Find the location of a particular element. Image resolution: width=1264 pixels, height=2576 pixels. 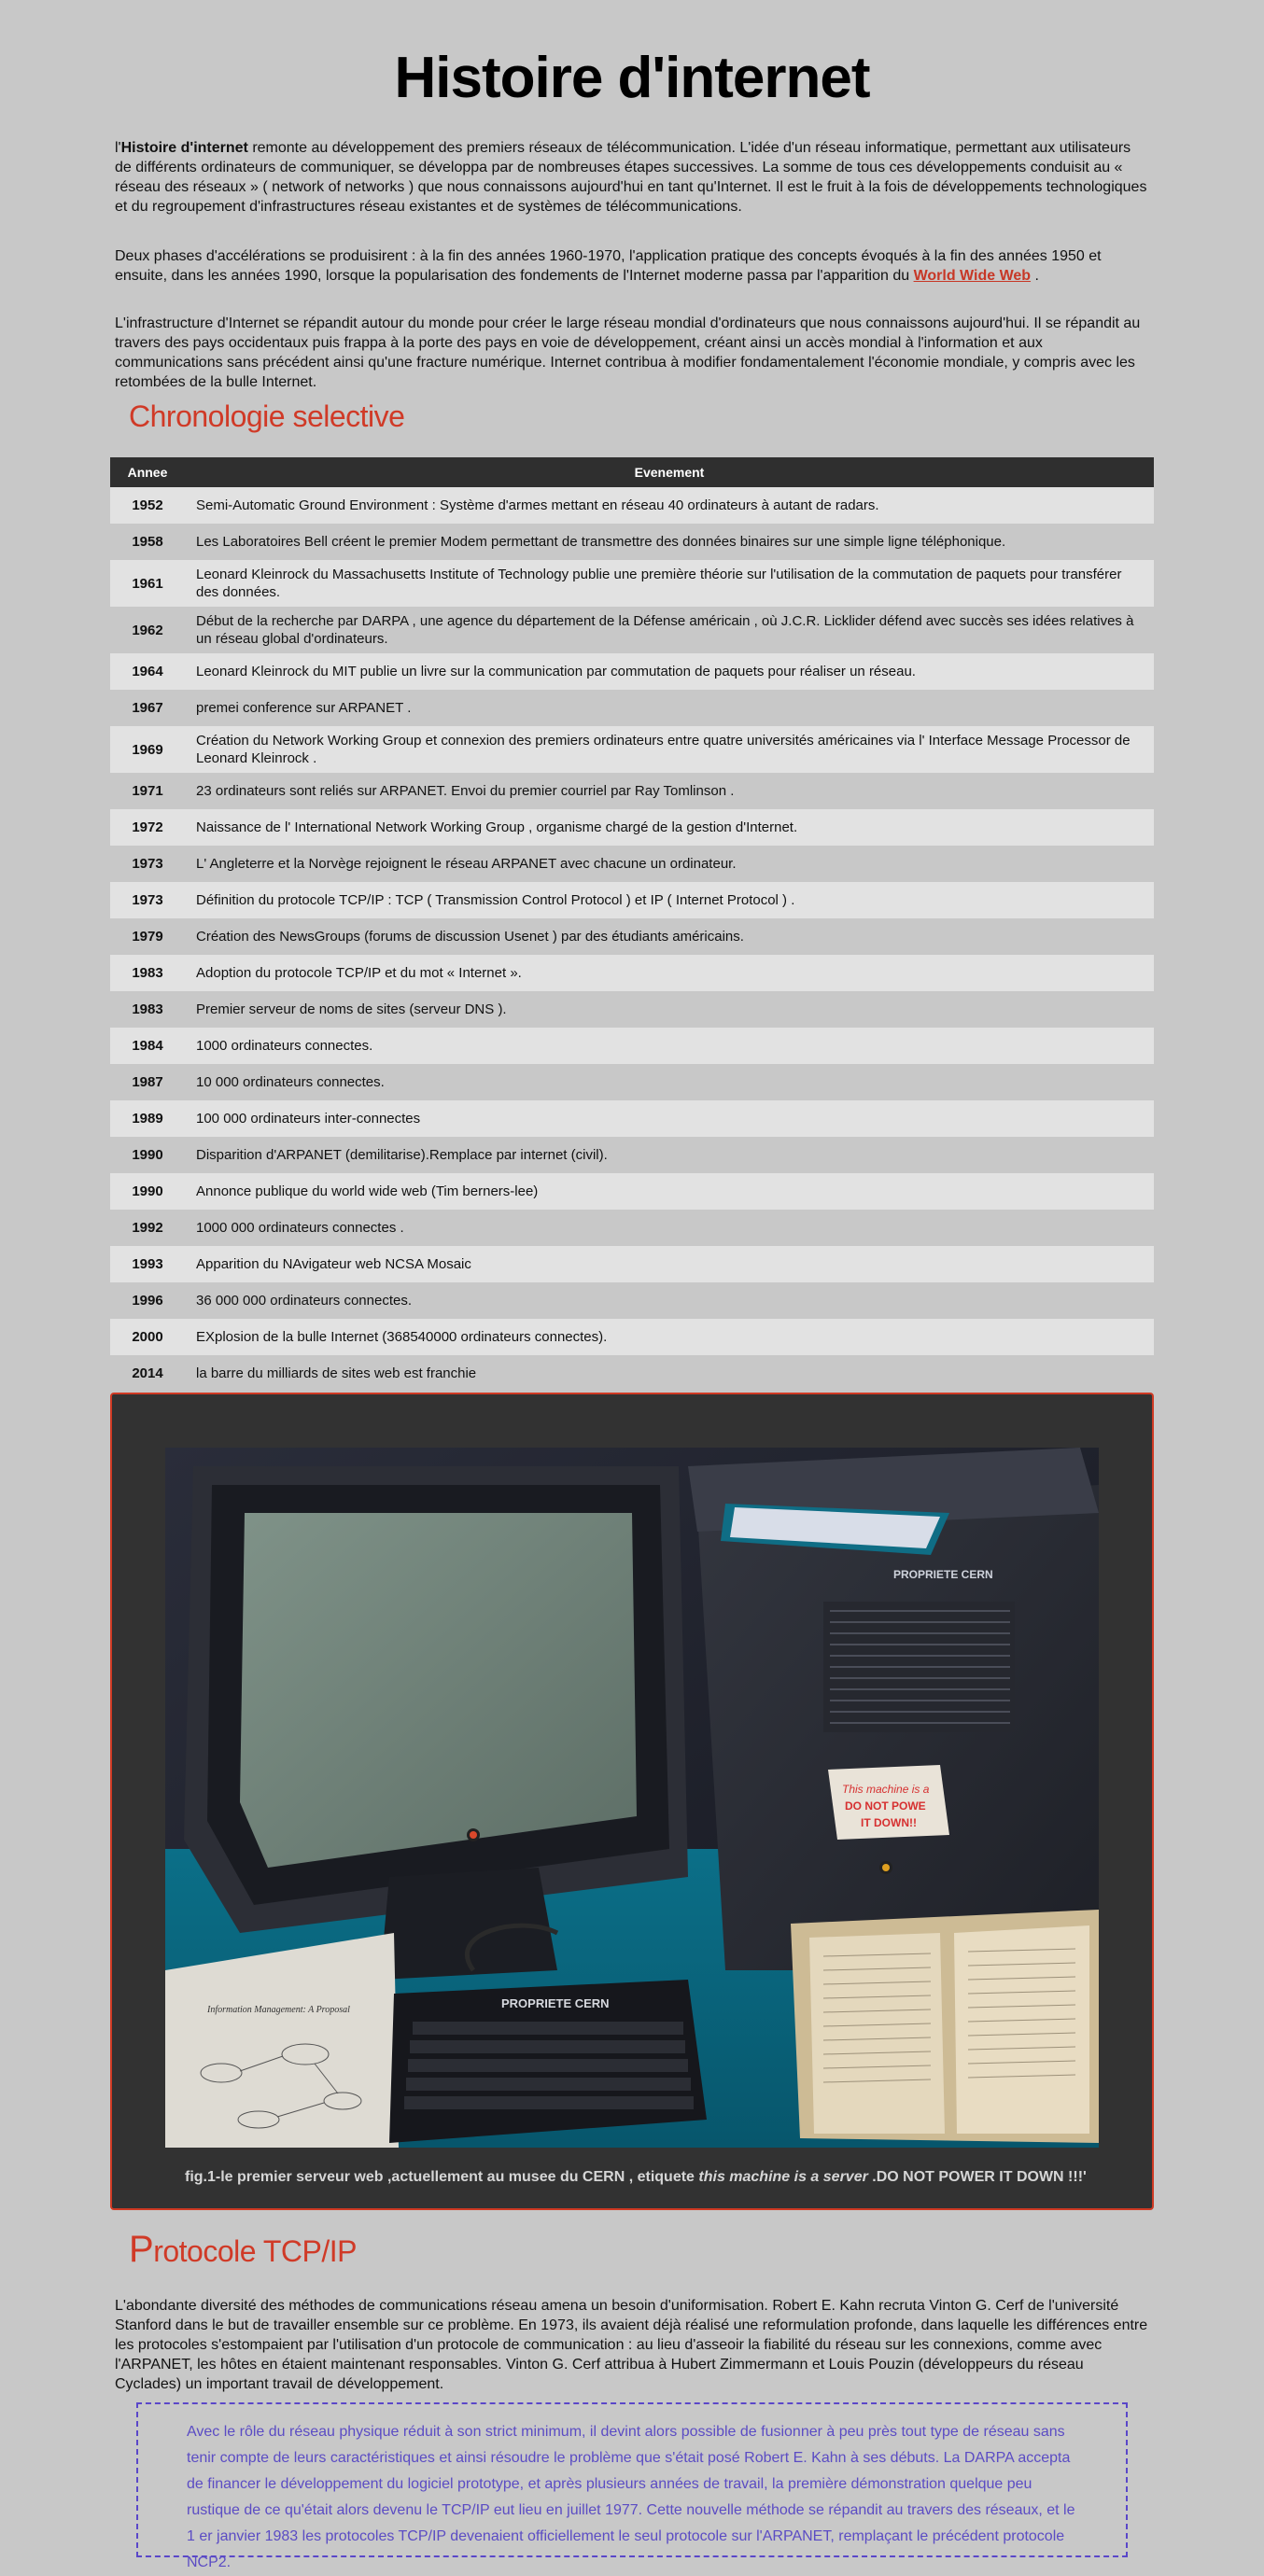

row-year: 1961 is located at coordinates (147, 583).